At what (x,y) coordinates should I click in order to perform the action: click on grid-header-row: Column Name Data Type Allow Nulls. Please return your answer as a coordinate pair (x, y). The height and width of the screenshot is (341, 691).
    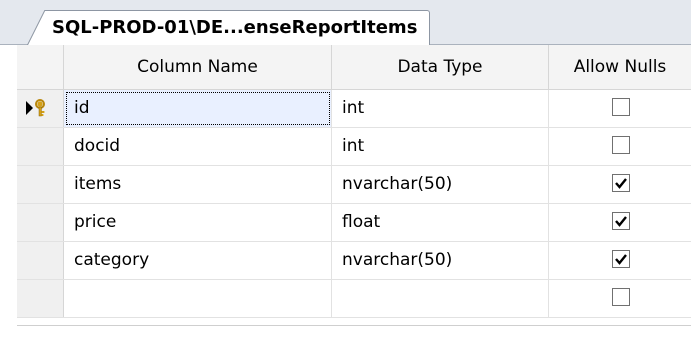
    Looking at the image, I should click on (354, 67).